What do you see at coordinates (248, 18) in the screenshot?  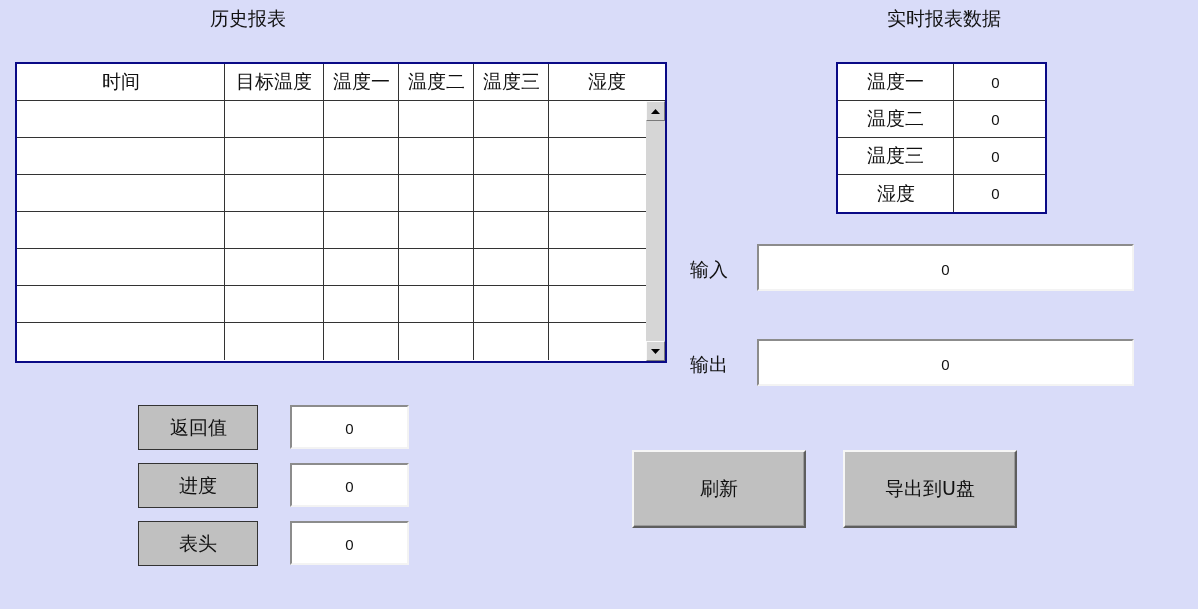 I see `section-title: 历史报表` at bounding box center [248, 18].